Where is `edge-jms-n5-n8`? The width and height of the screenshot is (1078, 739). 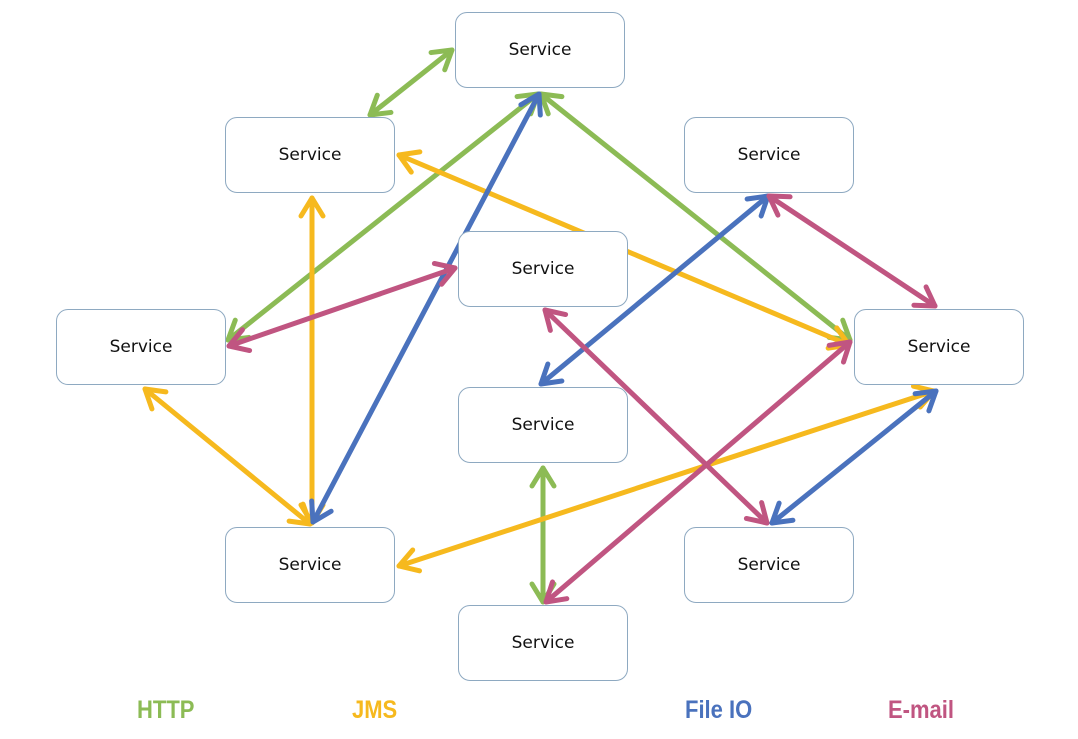
edge-jms-n5-n8 is located at coordinates (227, 456).